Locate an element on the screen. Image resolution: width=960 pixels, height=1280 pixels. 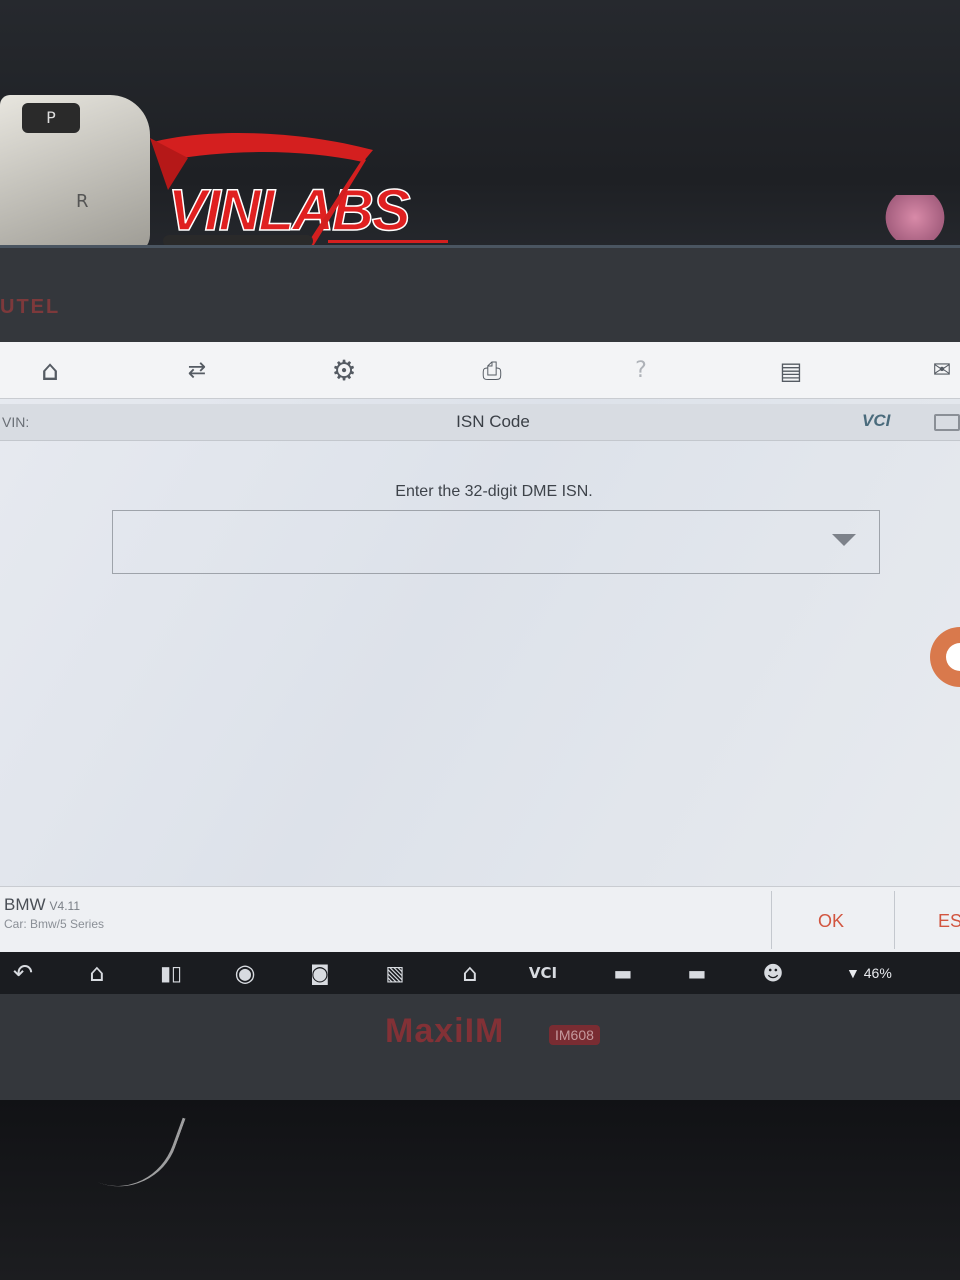
device-model-badge: IM608 is located at coordinates (574, 1035).